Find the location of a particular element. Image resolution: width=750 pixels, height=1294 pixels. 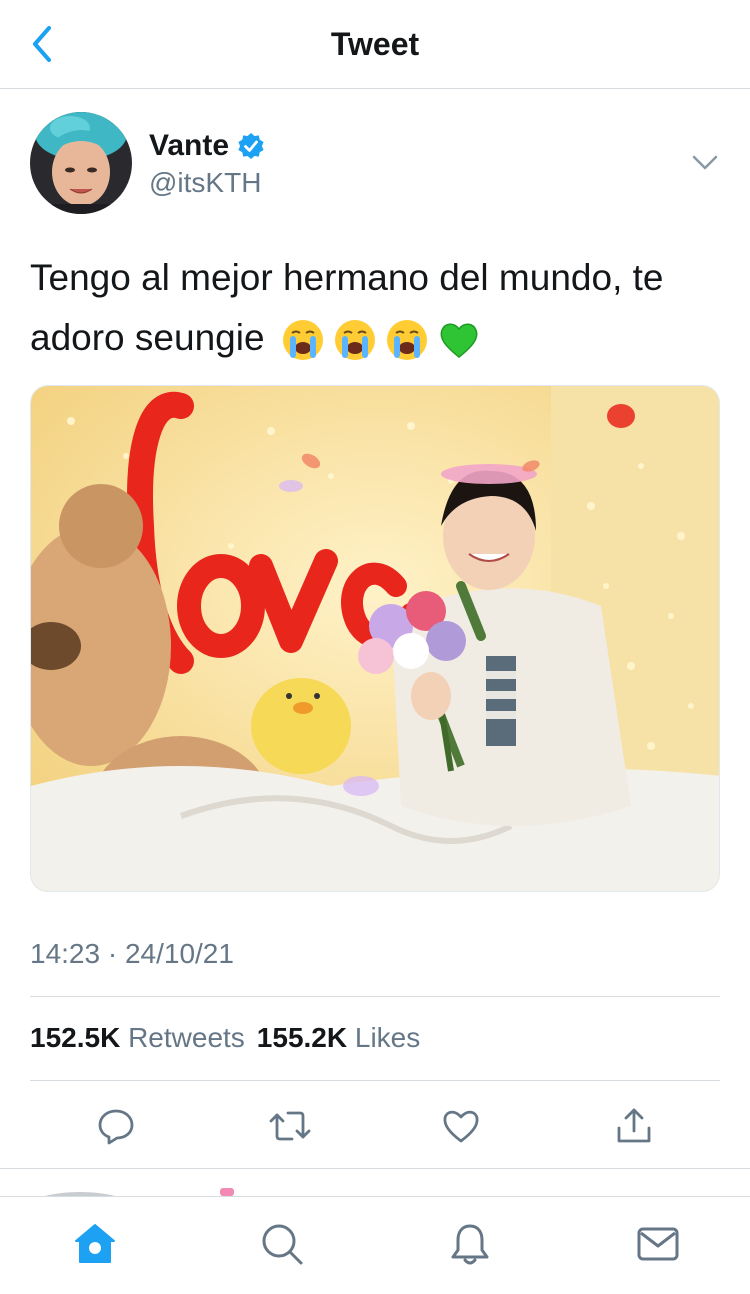

retweets-count: 152.5K is located at coordinates (75, 1037).